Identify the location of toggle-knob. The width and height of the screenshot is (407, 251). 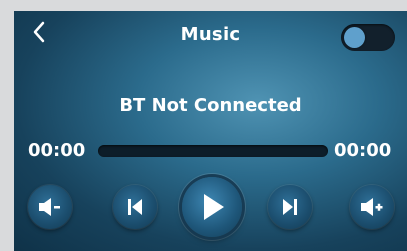
(354, 37).